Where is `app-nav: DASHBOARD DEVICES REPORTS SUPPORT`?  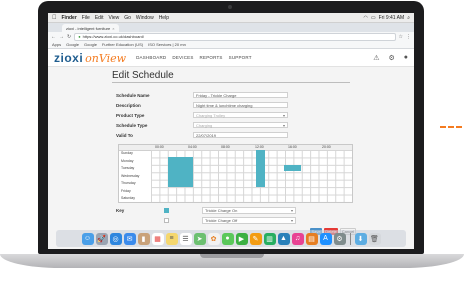
app-nav: DASHBOARD DEVICES REPORTS SUPPORT is located at coordinates (194, 57).